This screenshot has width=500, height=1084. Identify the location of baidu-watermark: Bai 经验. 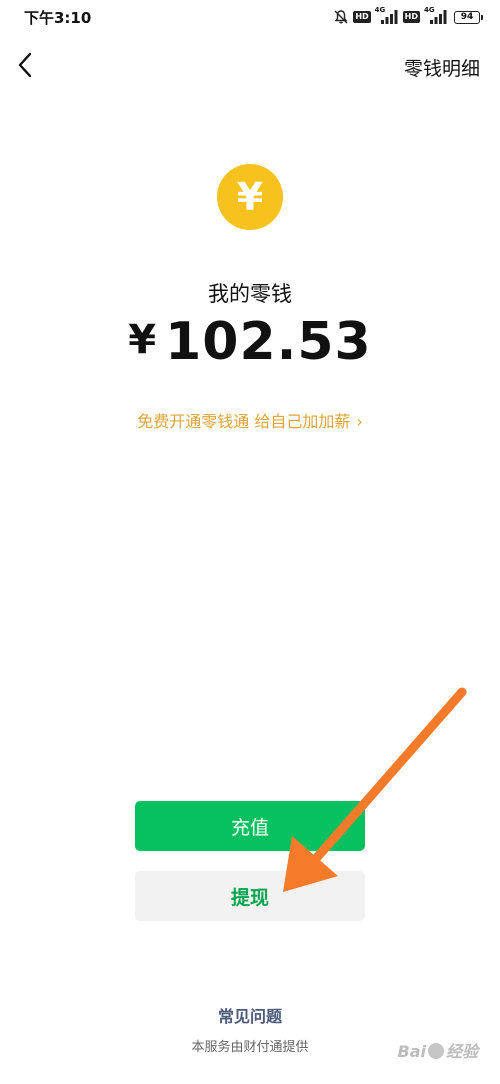
(438, 1051).